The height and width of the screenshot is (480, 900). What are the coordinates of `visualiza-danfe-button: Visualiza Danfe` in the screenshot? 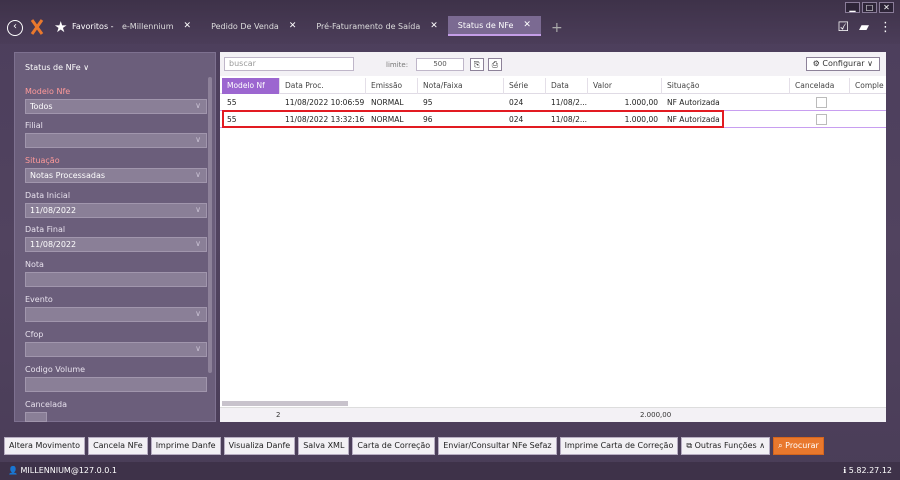 It's located at (259, 446).